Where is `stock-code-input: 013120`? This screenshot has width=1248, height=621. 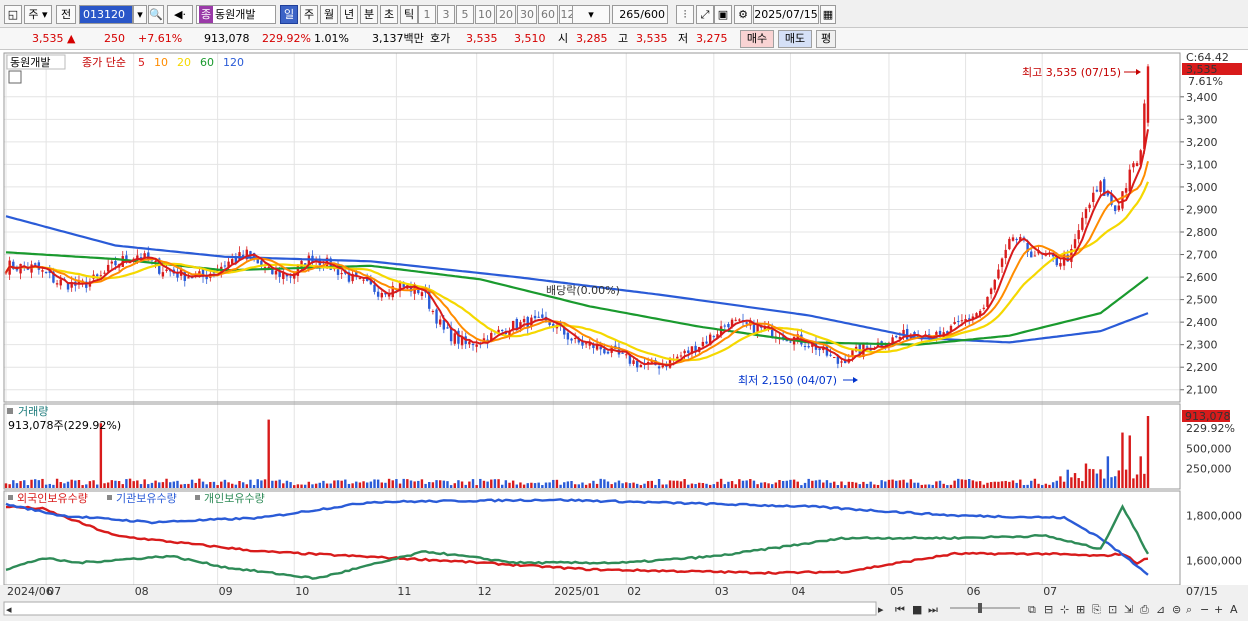 stock-code-input: 013120 is located at coordinates (106, 14).